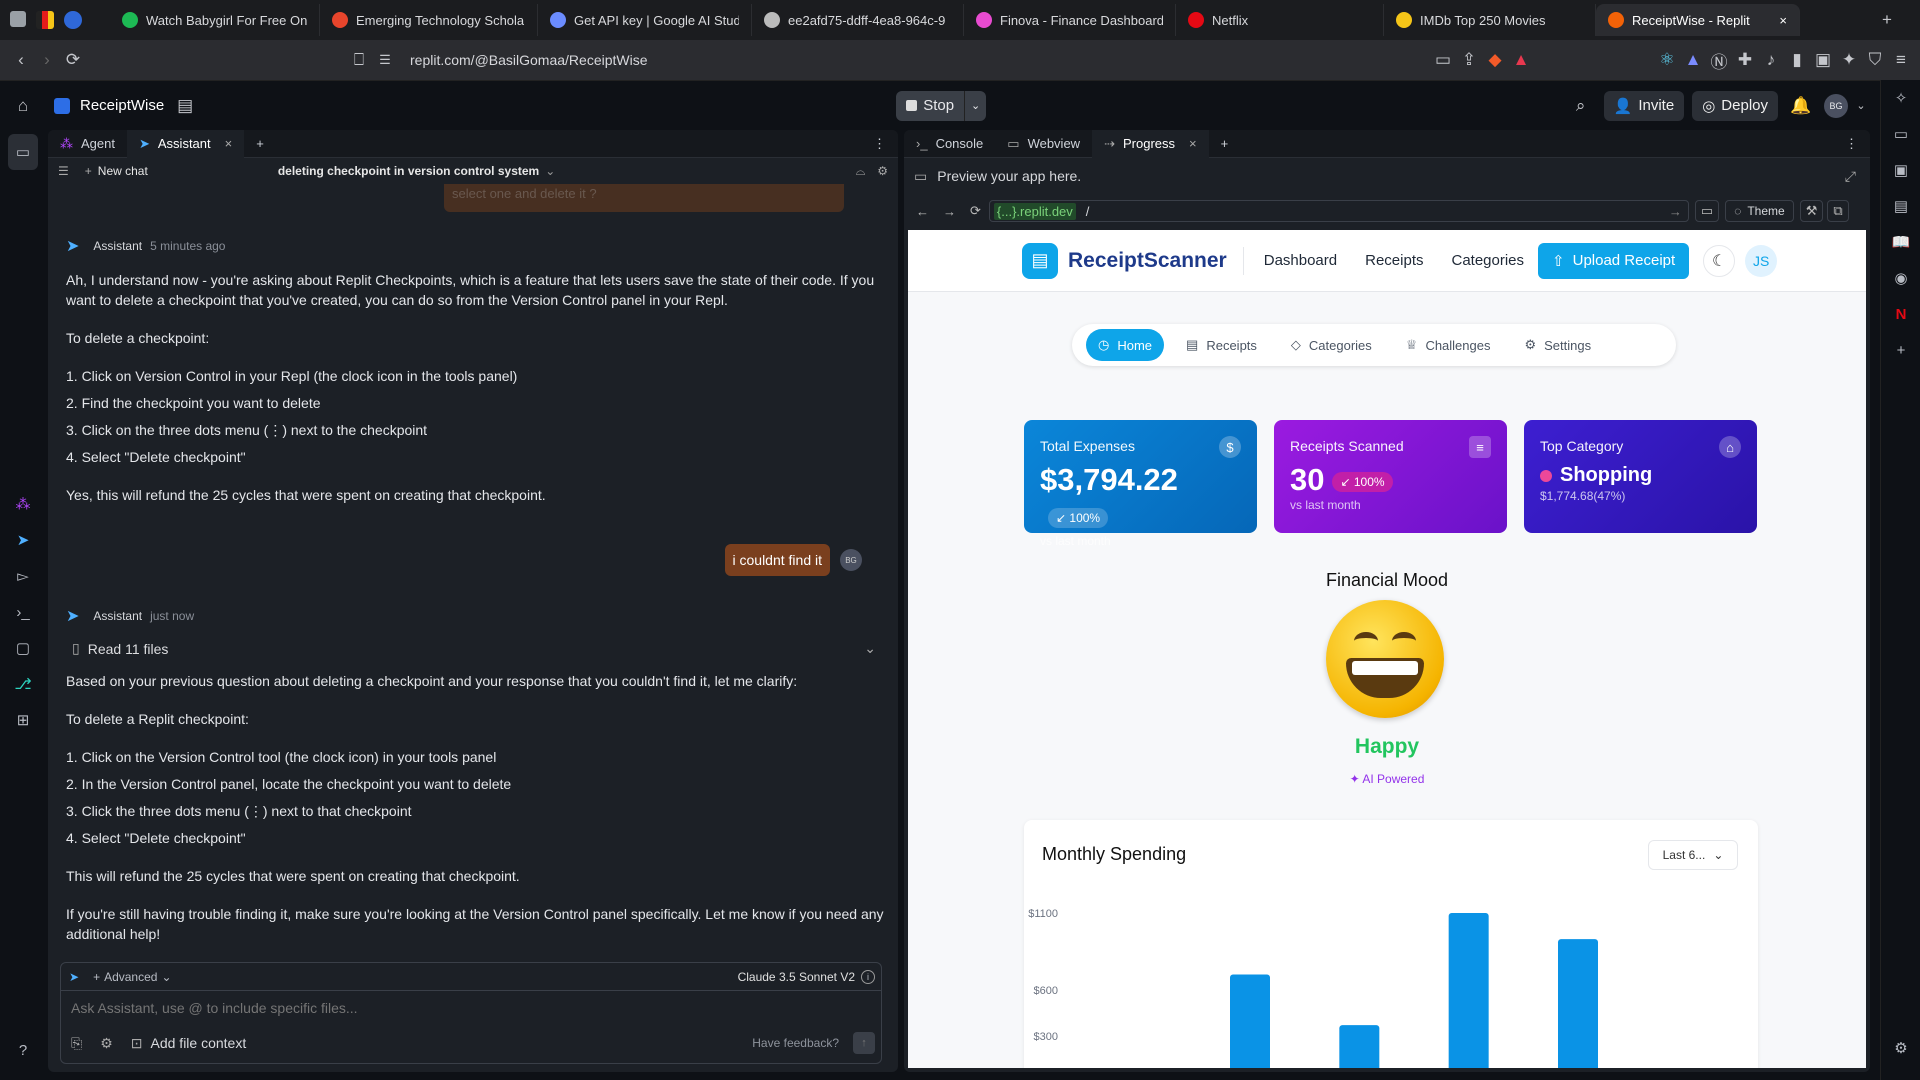 The image size is (1920, 1080). What do you see at coordinates (868, 976) in the screenshot?
I see `info-icon: i` at bounding box center [868, 976].